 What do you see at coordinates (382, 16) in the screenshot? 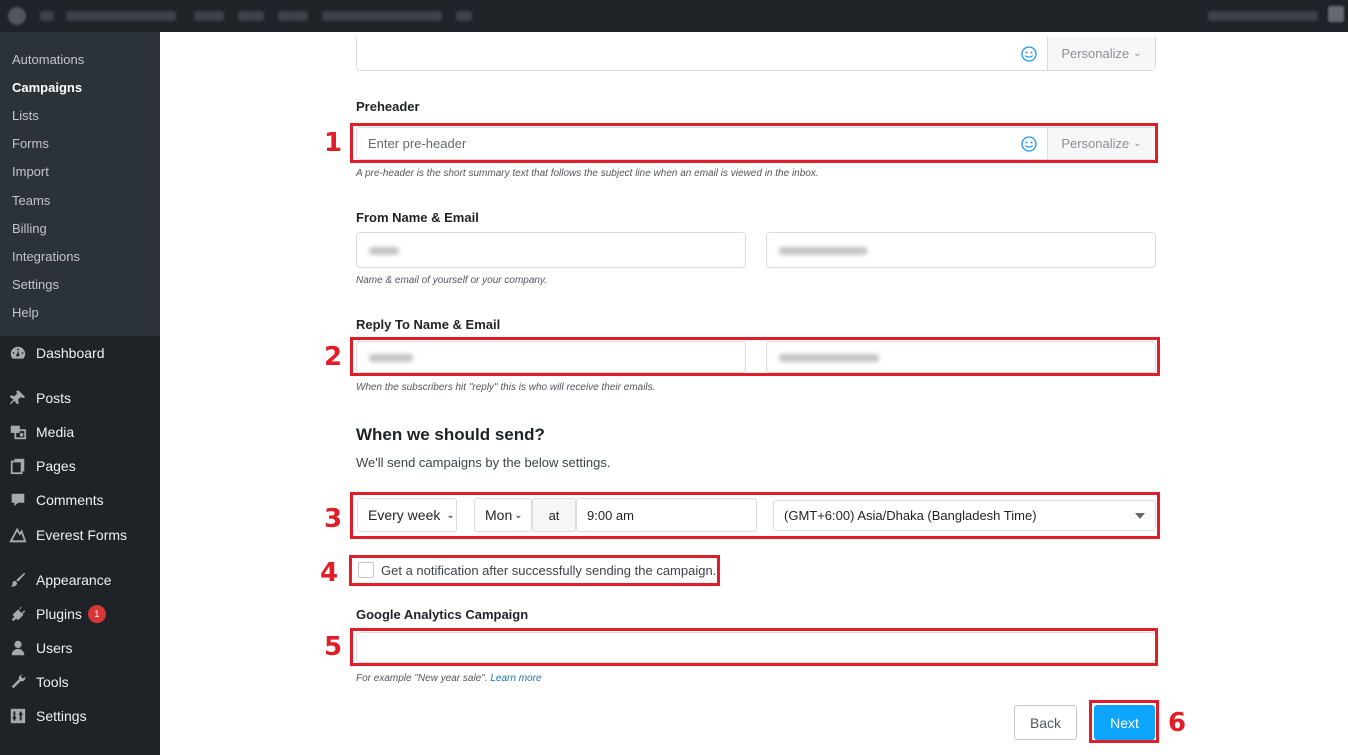
I see `adminbar-items-blurred` at bounding box center [382, 16].